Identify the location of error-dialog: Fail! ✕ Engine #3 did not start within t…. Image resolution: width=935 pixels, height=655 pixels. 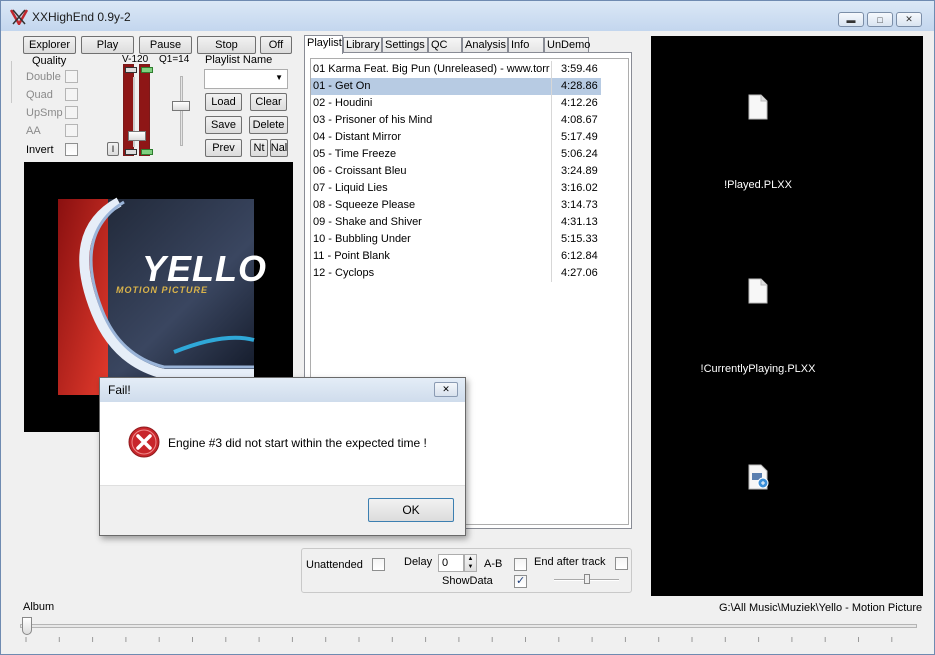
(282, 456).